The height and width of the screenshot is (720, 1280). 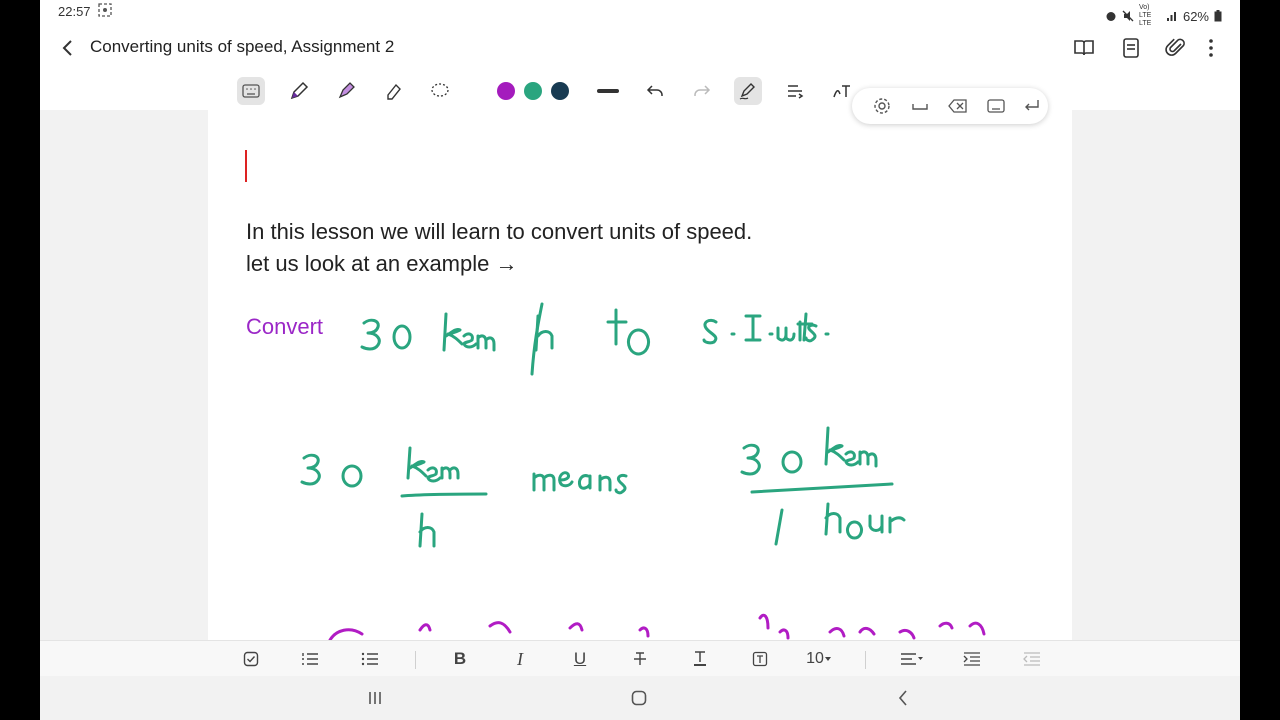 I want to click on outdent-button, so click(x=1032, y=659).